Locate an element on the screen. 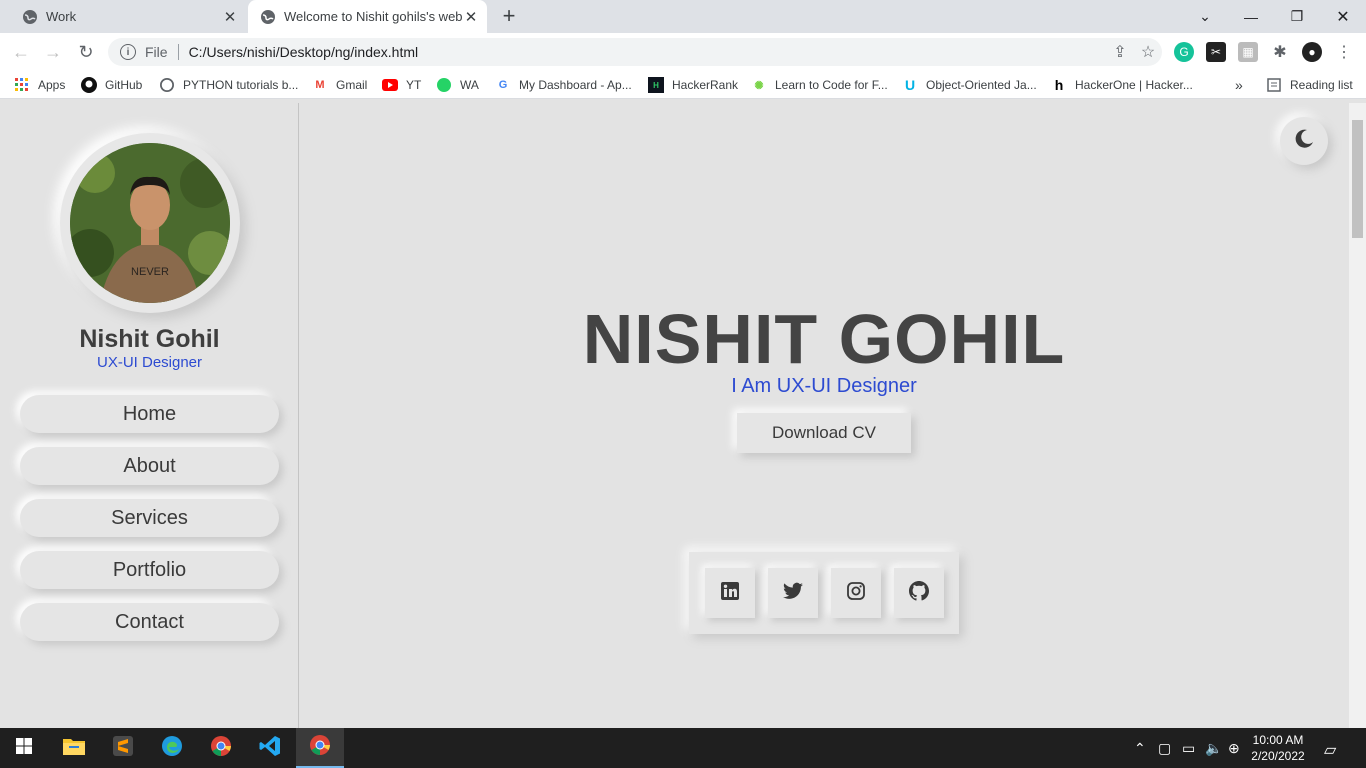 The image size is (1366, 768). minimize-button: — is located at coordinates (1251, 16).